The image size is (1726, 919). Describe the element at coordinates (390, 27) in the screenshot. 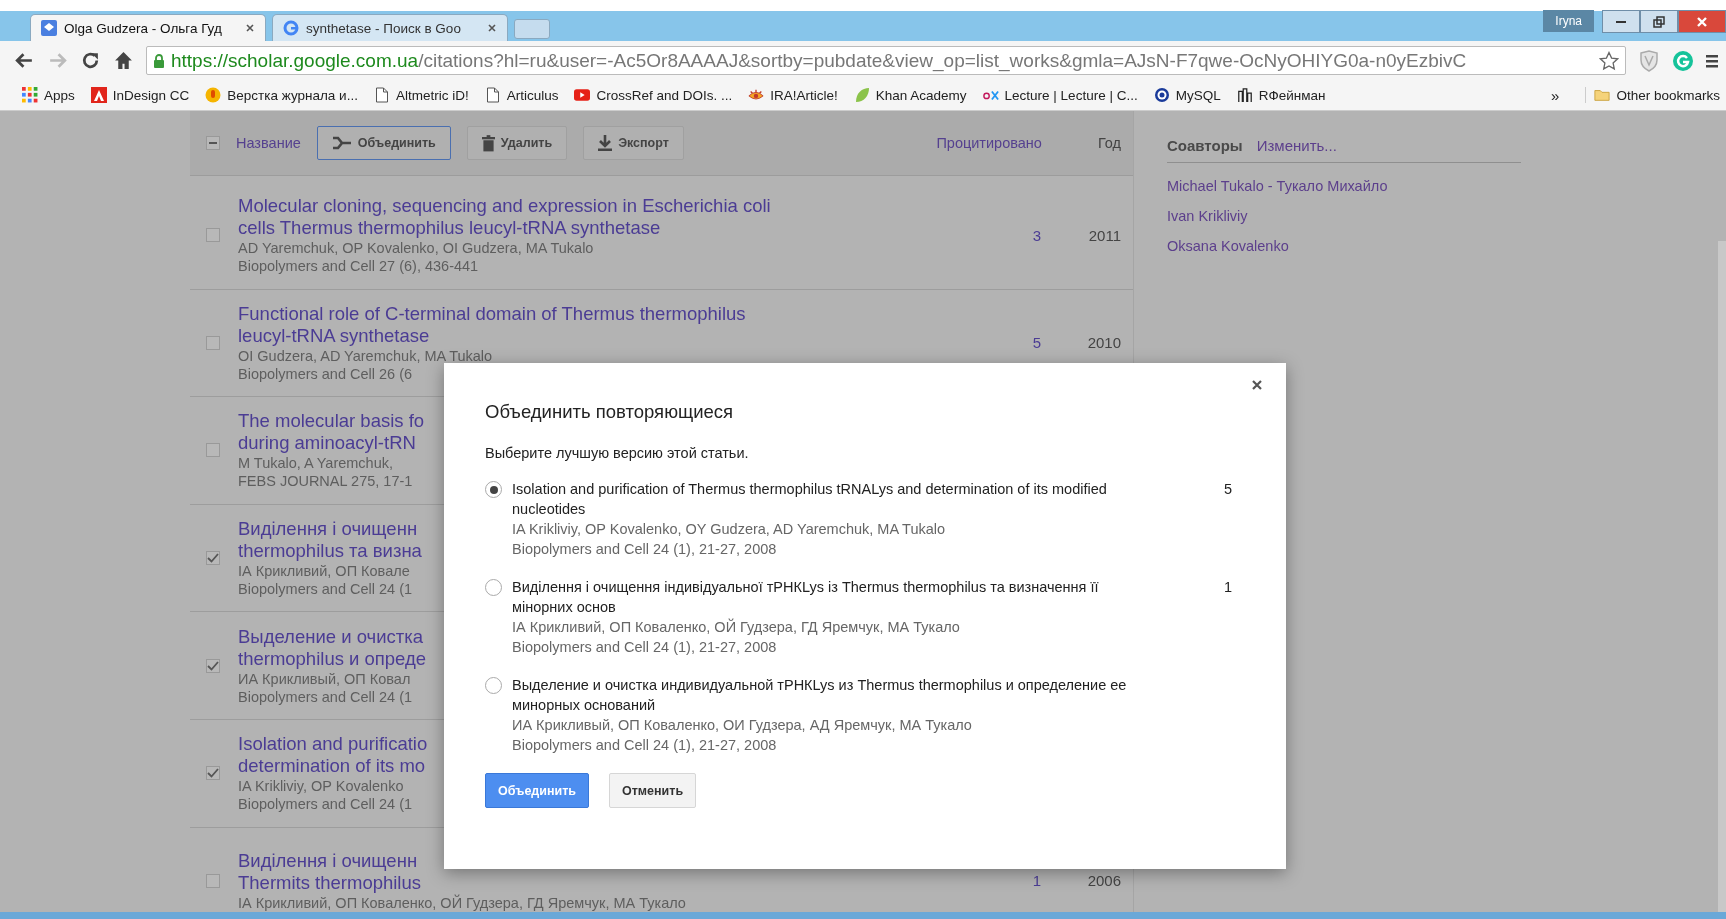

I see `browser-tab: synthetase - Поиск в Goo` at that location.